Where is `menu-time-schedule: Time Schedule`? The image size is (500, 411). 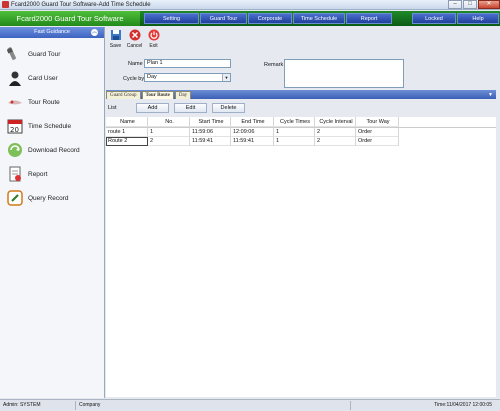
menu-time-schedule: Time Schedule is located at coordinates (319, 18).